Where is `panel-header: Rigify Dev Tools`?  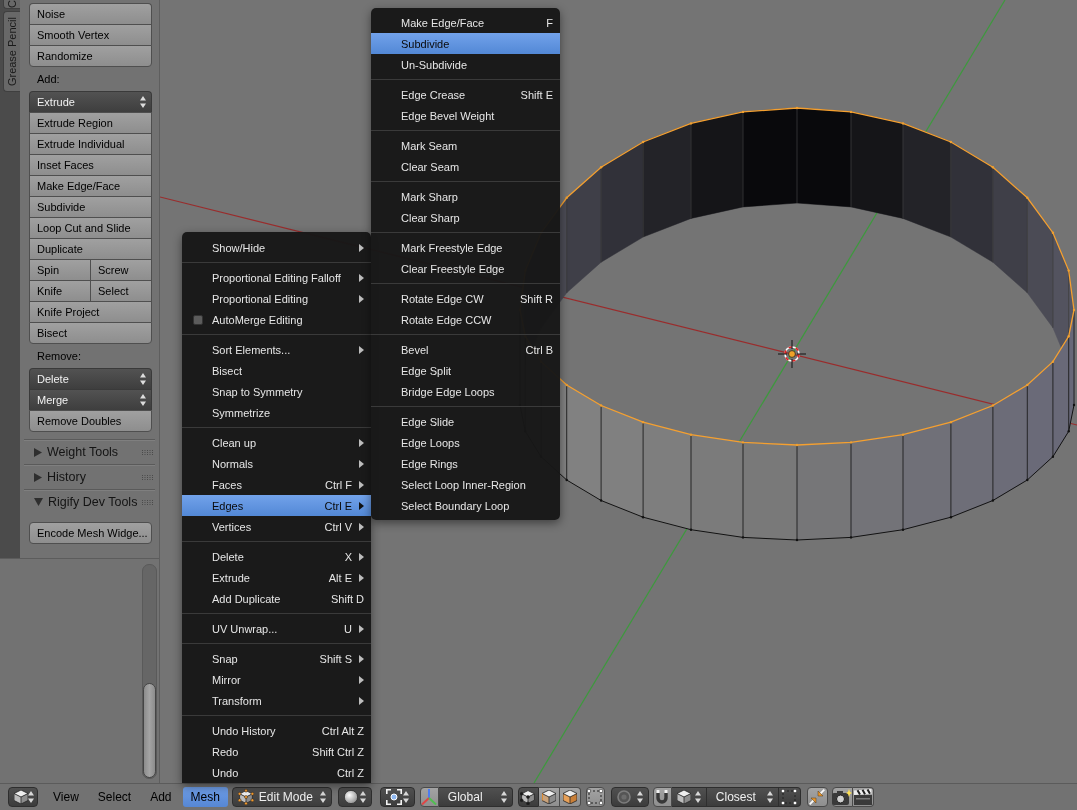
panel-header: Rigify Dev Tools is located at coordinates (89, 501).